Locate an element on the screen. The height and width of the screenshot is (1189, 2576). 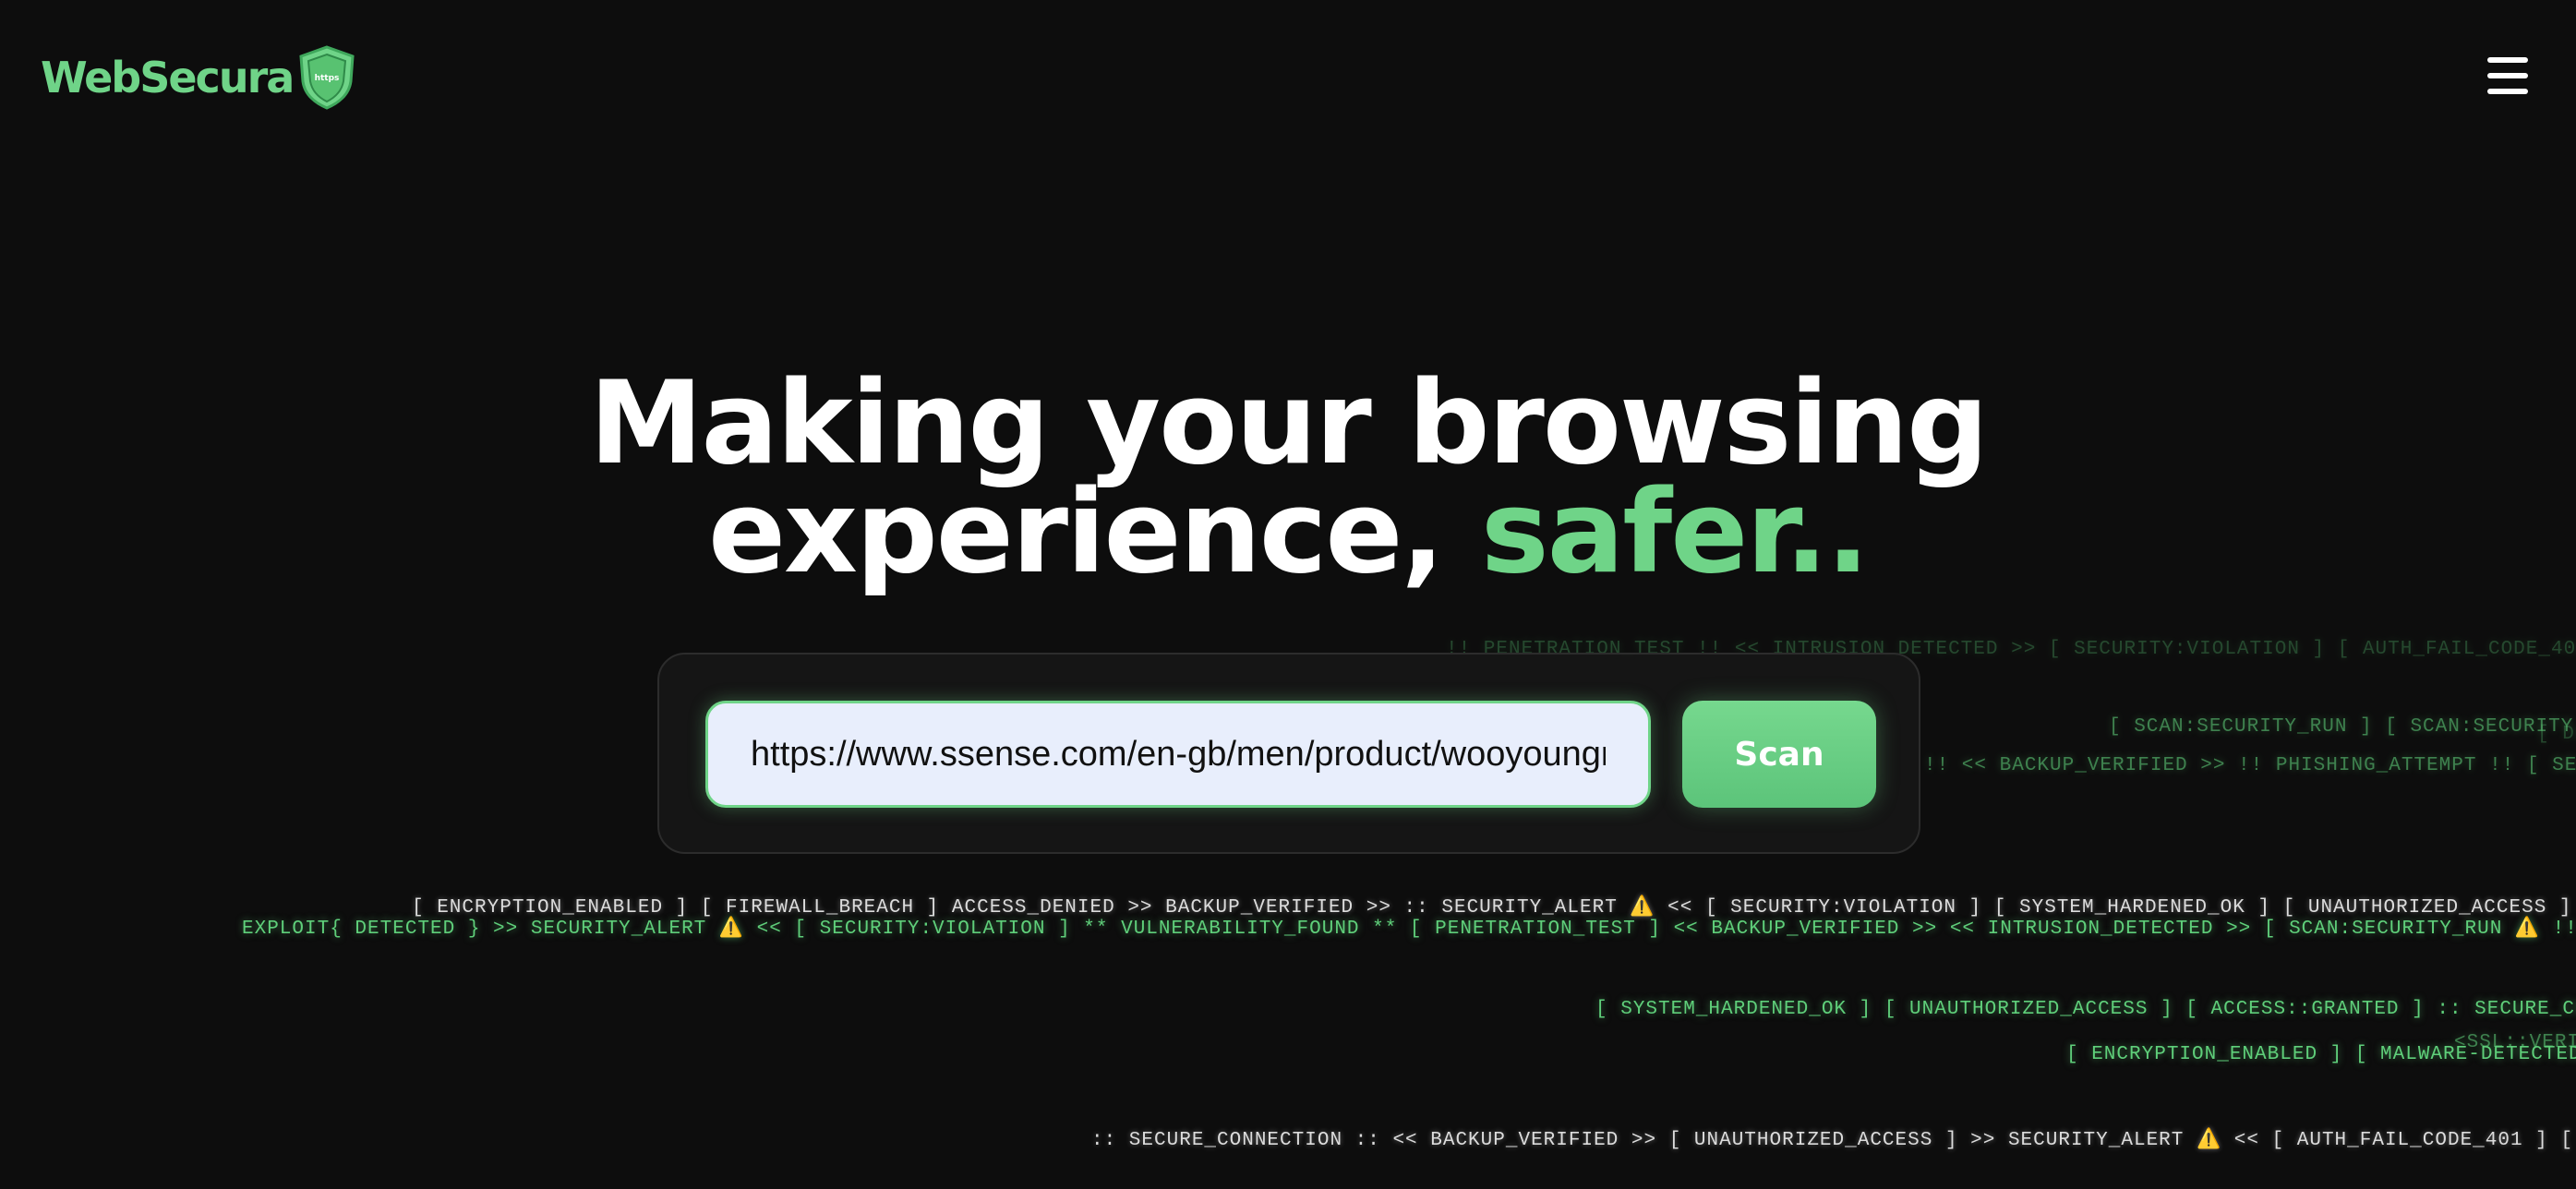
url-input is located at coordinates (1178, 754).